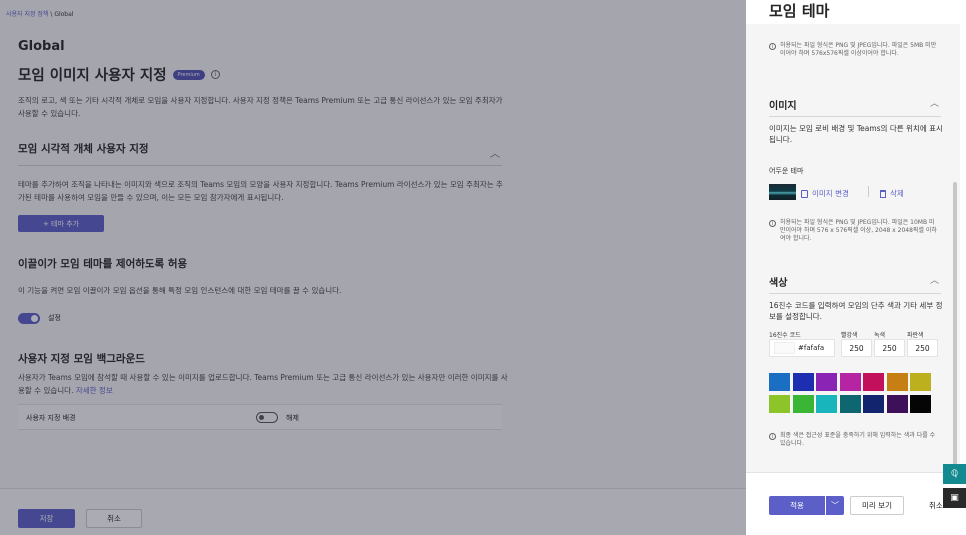 The image size is (966, 535). Describe the element at coordinates (856, 311) in the screenshot. I see `color-section-description: 16진수 코드를 입력하여 모임의 단추 색과 기타 세부 정보를 설정합니다.` at that location.